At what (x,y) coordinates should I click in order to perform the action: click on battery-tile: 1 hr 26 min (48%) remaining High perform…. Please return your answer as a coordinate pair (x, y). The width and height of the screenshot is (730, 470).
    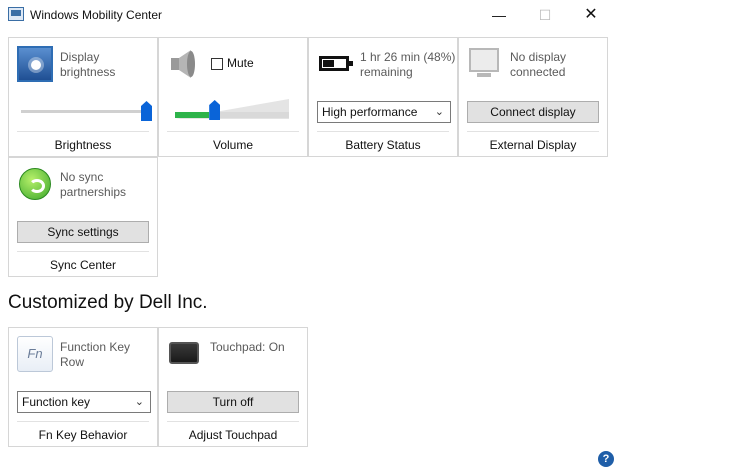
    Looking at the image, I should click on (383, 97).